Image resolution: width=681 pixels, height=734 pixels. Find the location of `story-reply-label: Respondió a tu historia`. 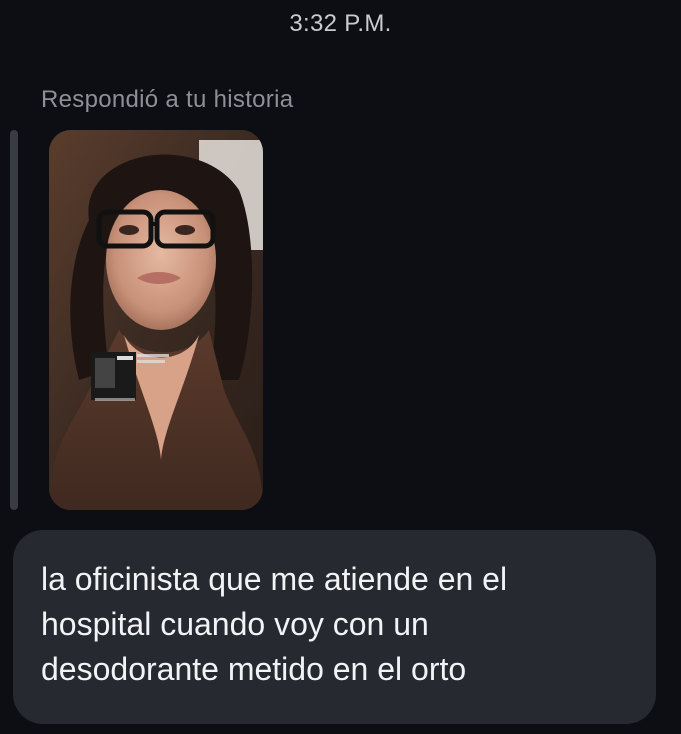

story-reply-label: Respondió a tu historia is located at coordinates (167, 99).